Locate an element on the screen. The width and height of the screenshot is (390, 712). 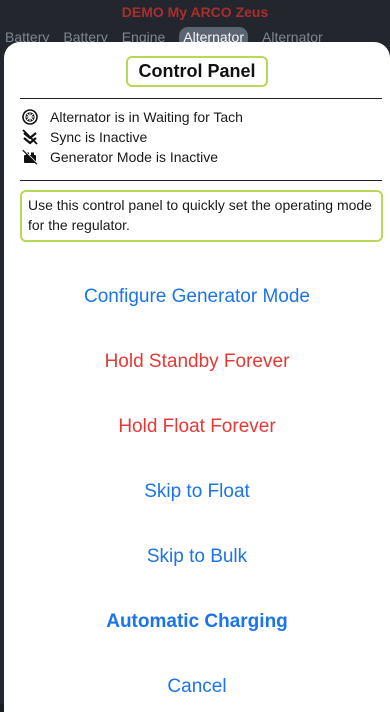
status-row-alternator: Alternator is in Waiting for Tach is located at coordinates (197, 117).